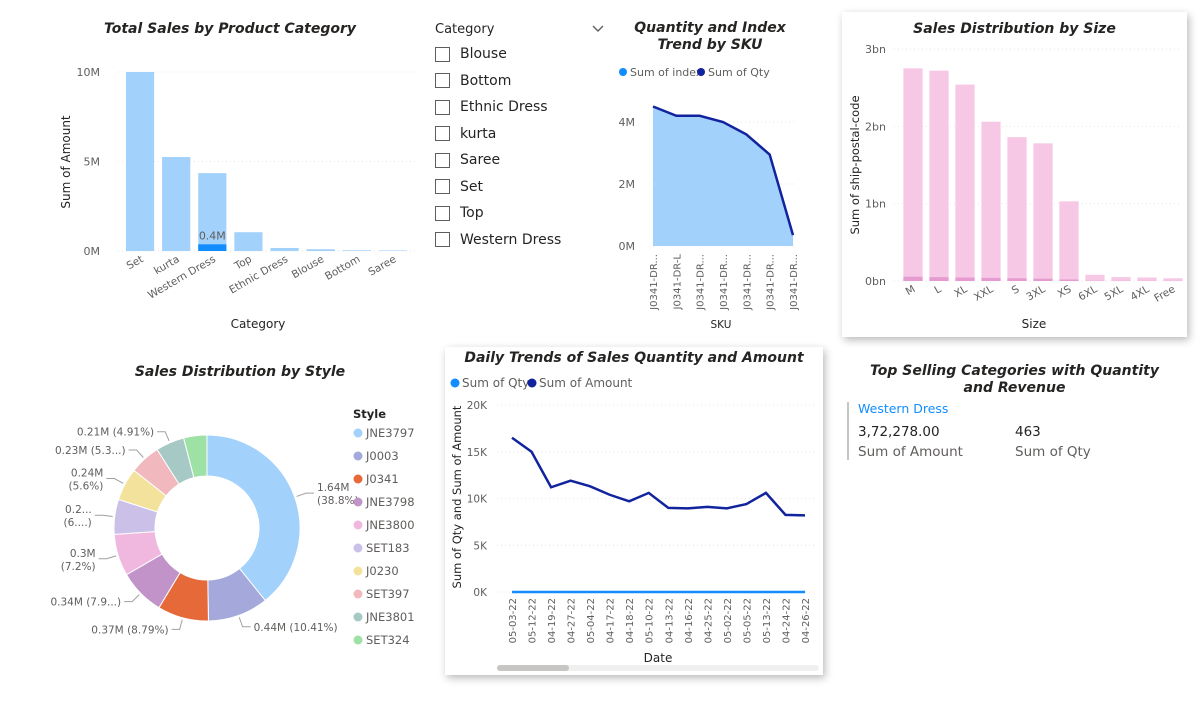  What do you see at coordinates (984, 293) in the screenshot?
I see `x-tick-label: XXL` at bounding box center [984, 293].